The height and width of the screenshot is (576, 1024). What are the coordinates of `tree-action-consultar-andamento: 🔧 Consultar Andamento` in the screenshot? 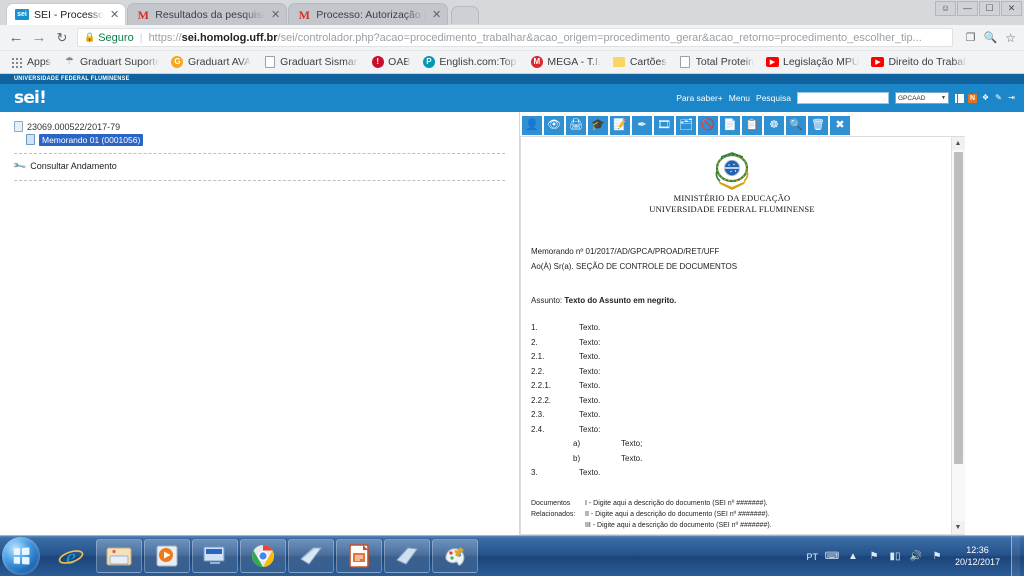 It's located at (258, 165).